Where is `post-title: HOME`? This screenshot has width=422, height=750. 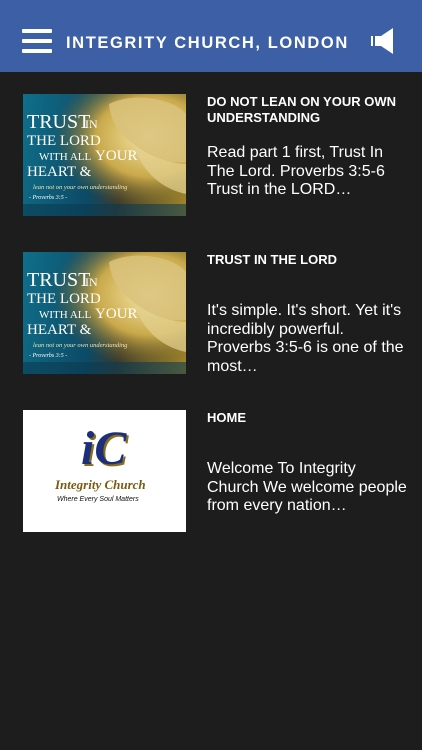 post-title: HOME is located at coordinates (307, 418).